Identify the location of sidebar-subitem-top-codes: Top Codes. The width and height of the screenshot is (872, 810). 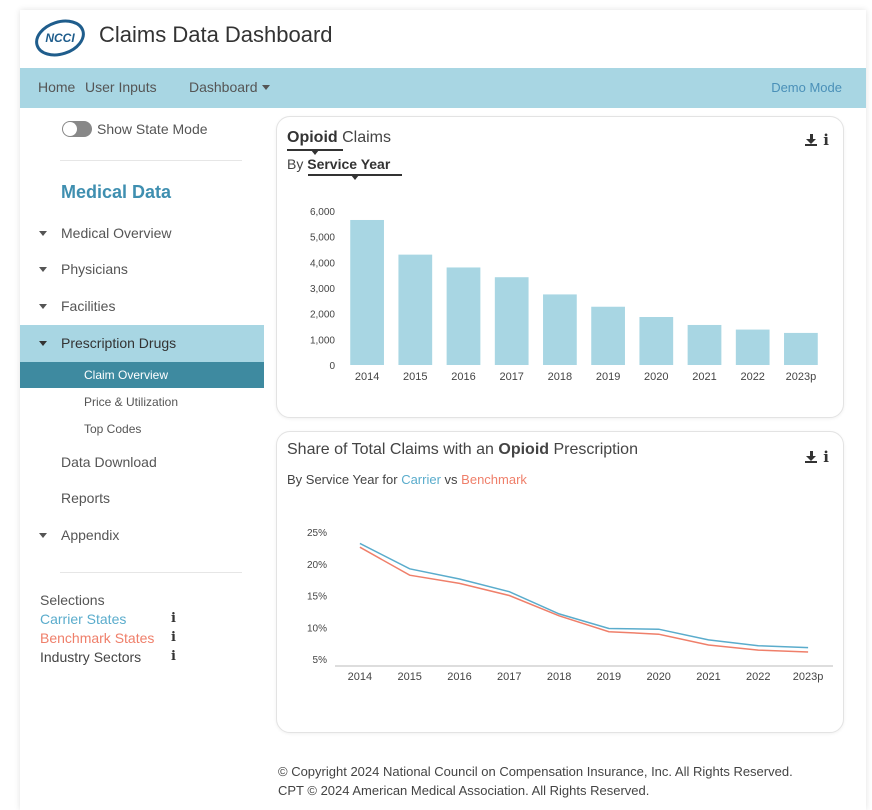
(142, 429).